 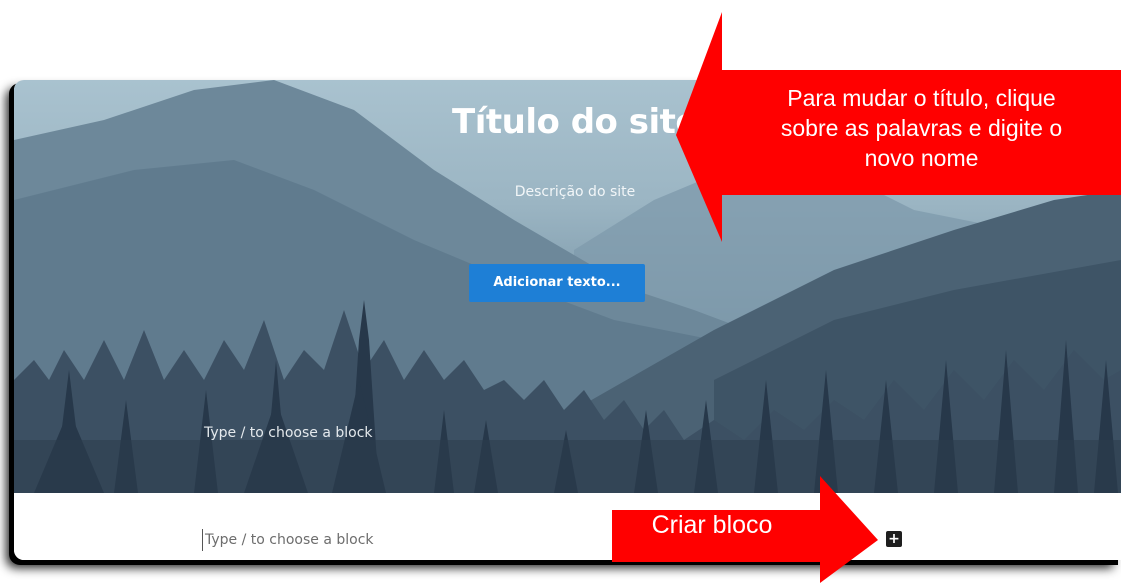 What do you see at coordinates (712, 525) in the screenshot?
I see `create-block-hint-text: Criar bloco` at bounding box center [712, 525].